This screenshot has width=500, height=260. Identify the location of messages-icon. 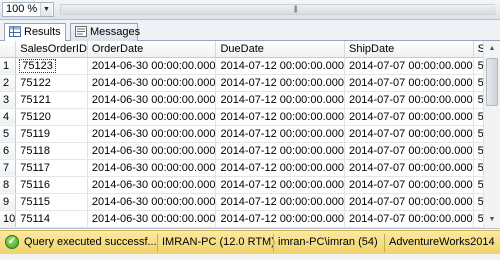
(81, 33).